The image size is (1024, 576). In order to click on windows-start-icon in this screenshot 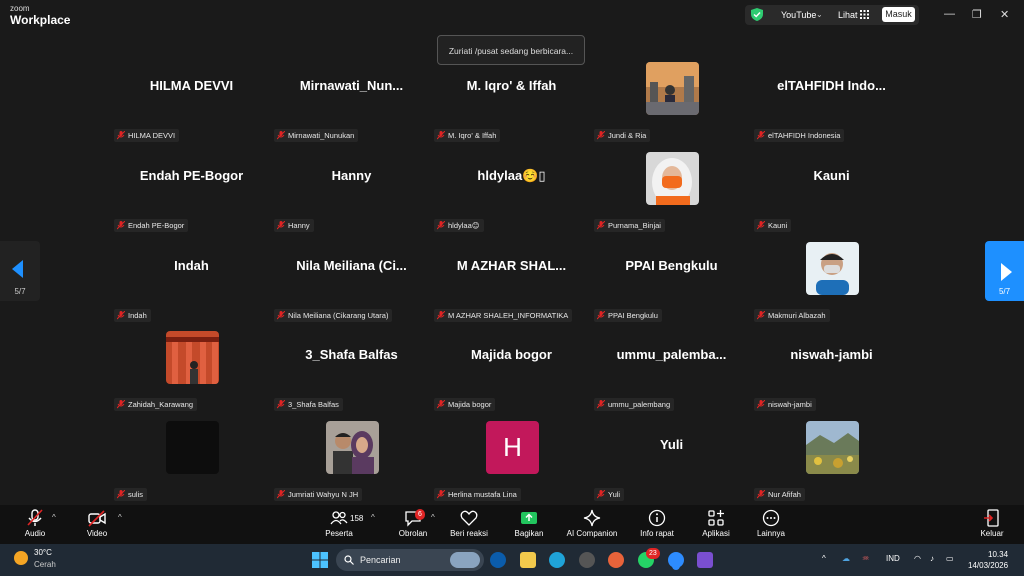, I will do `click(320, 560)`.